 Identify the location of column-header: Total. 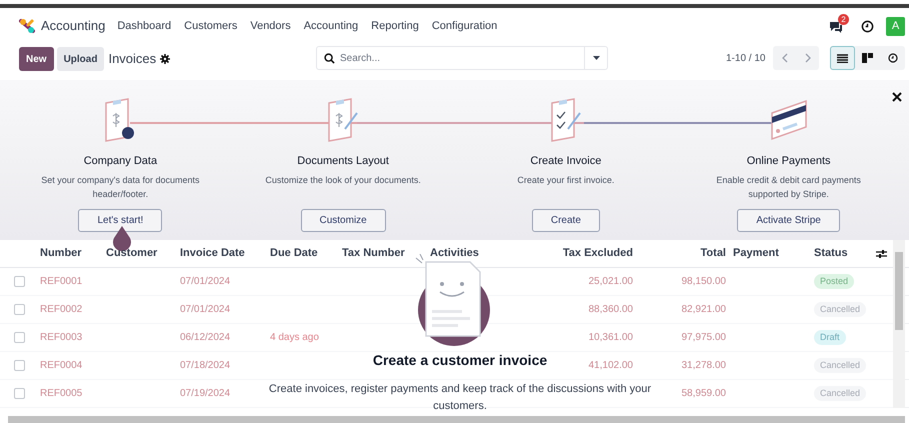
(679, 253).